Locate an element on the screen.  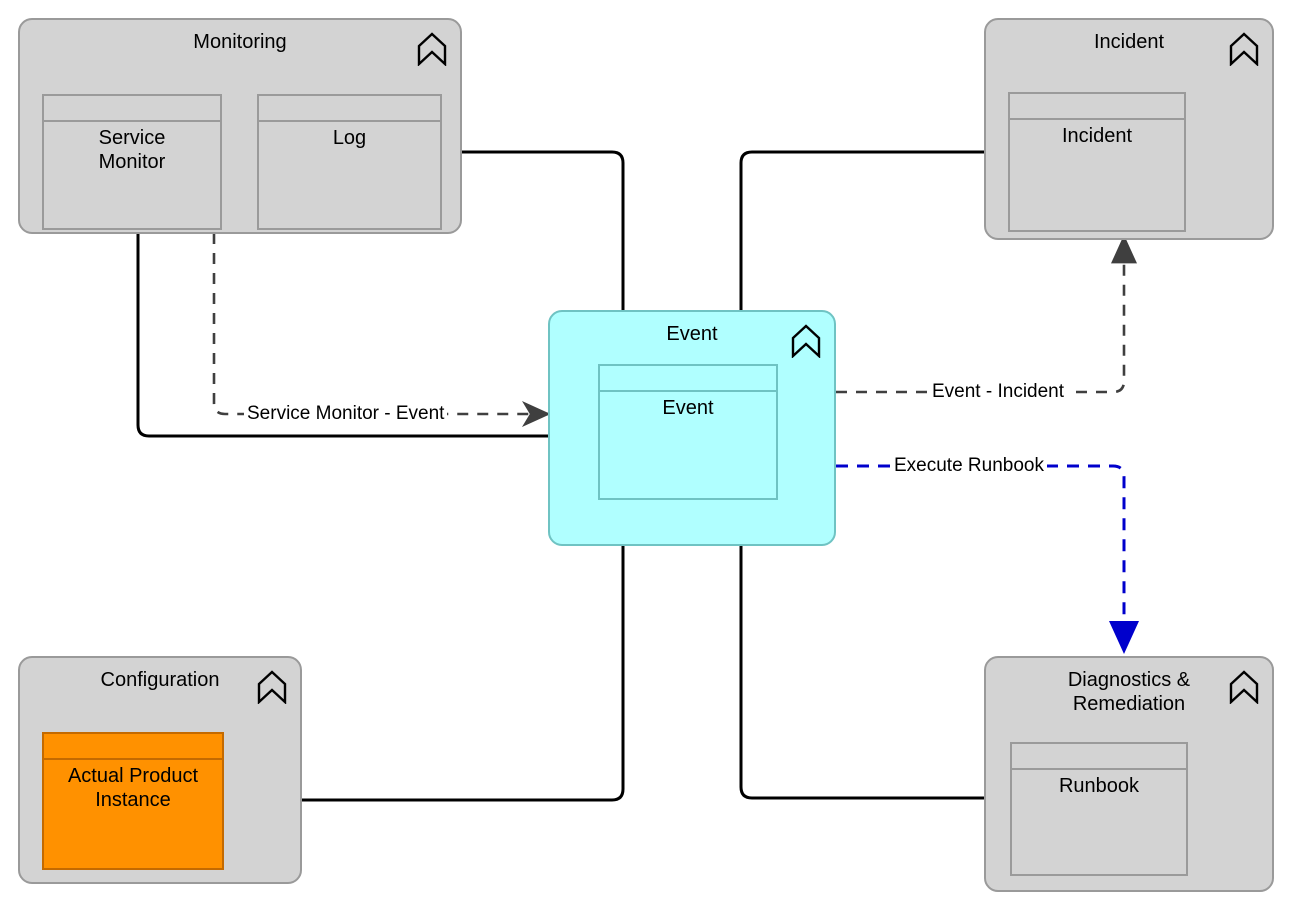
element-actual-product-instance: Actual Product Instance is located at coordinates (133, 801).